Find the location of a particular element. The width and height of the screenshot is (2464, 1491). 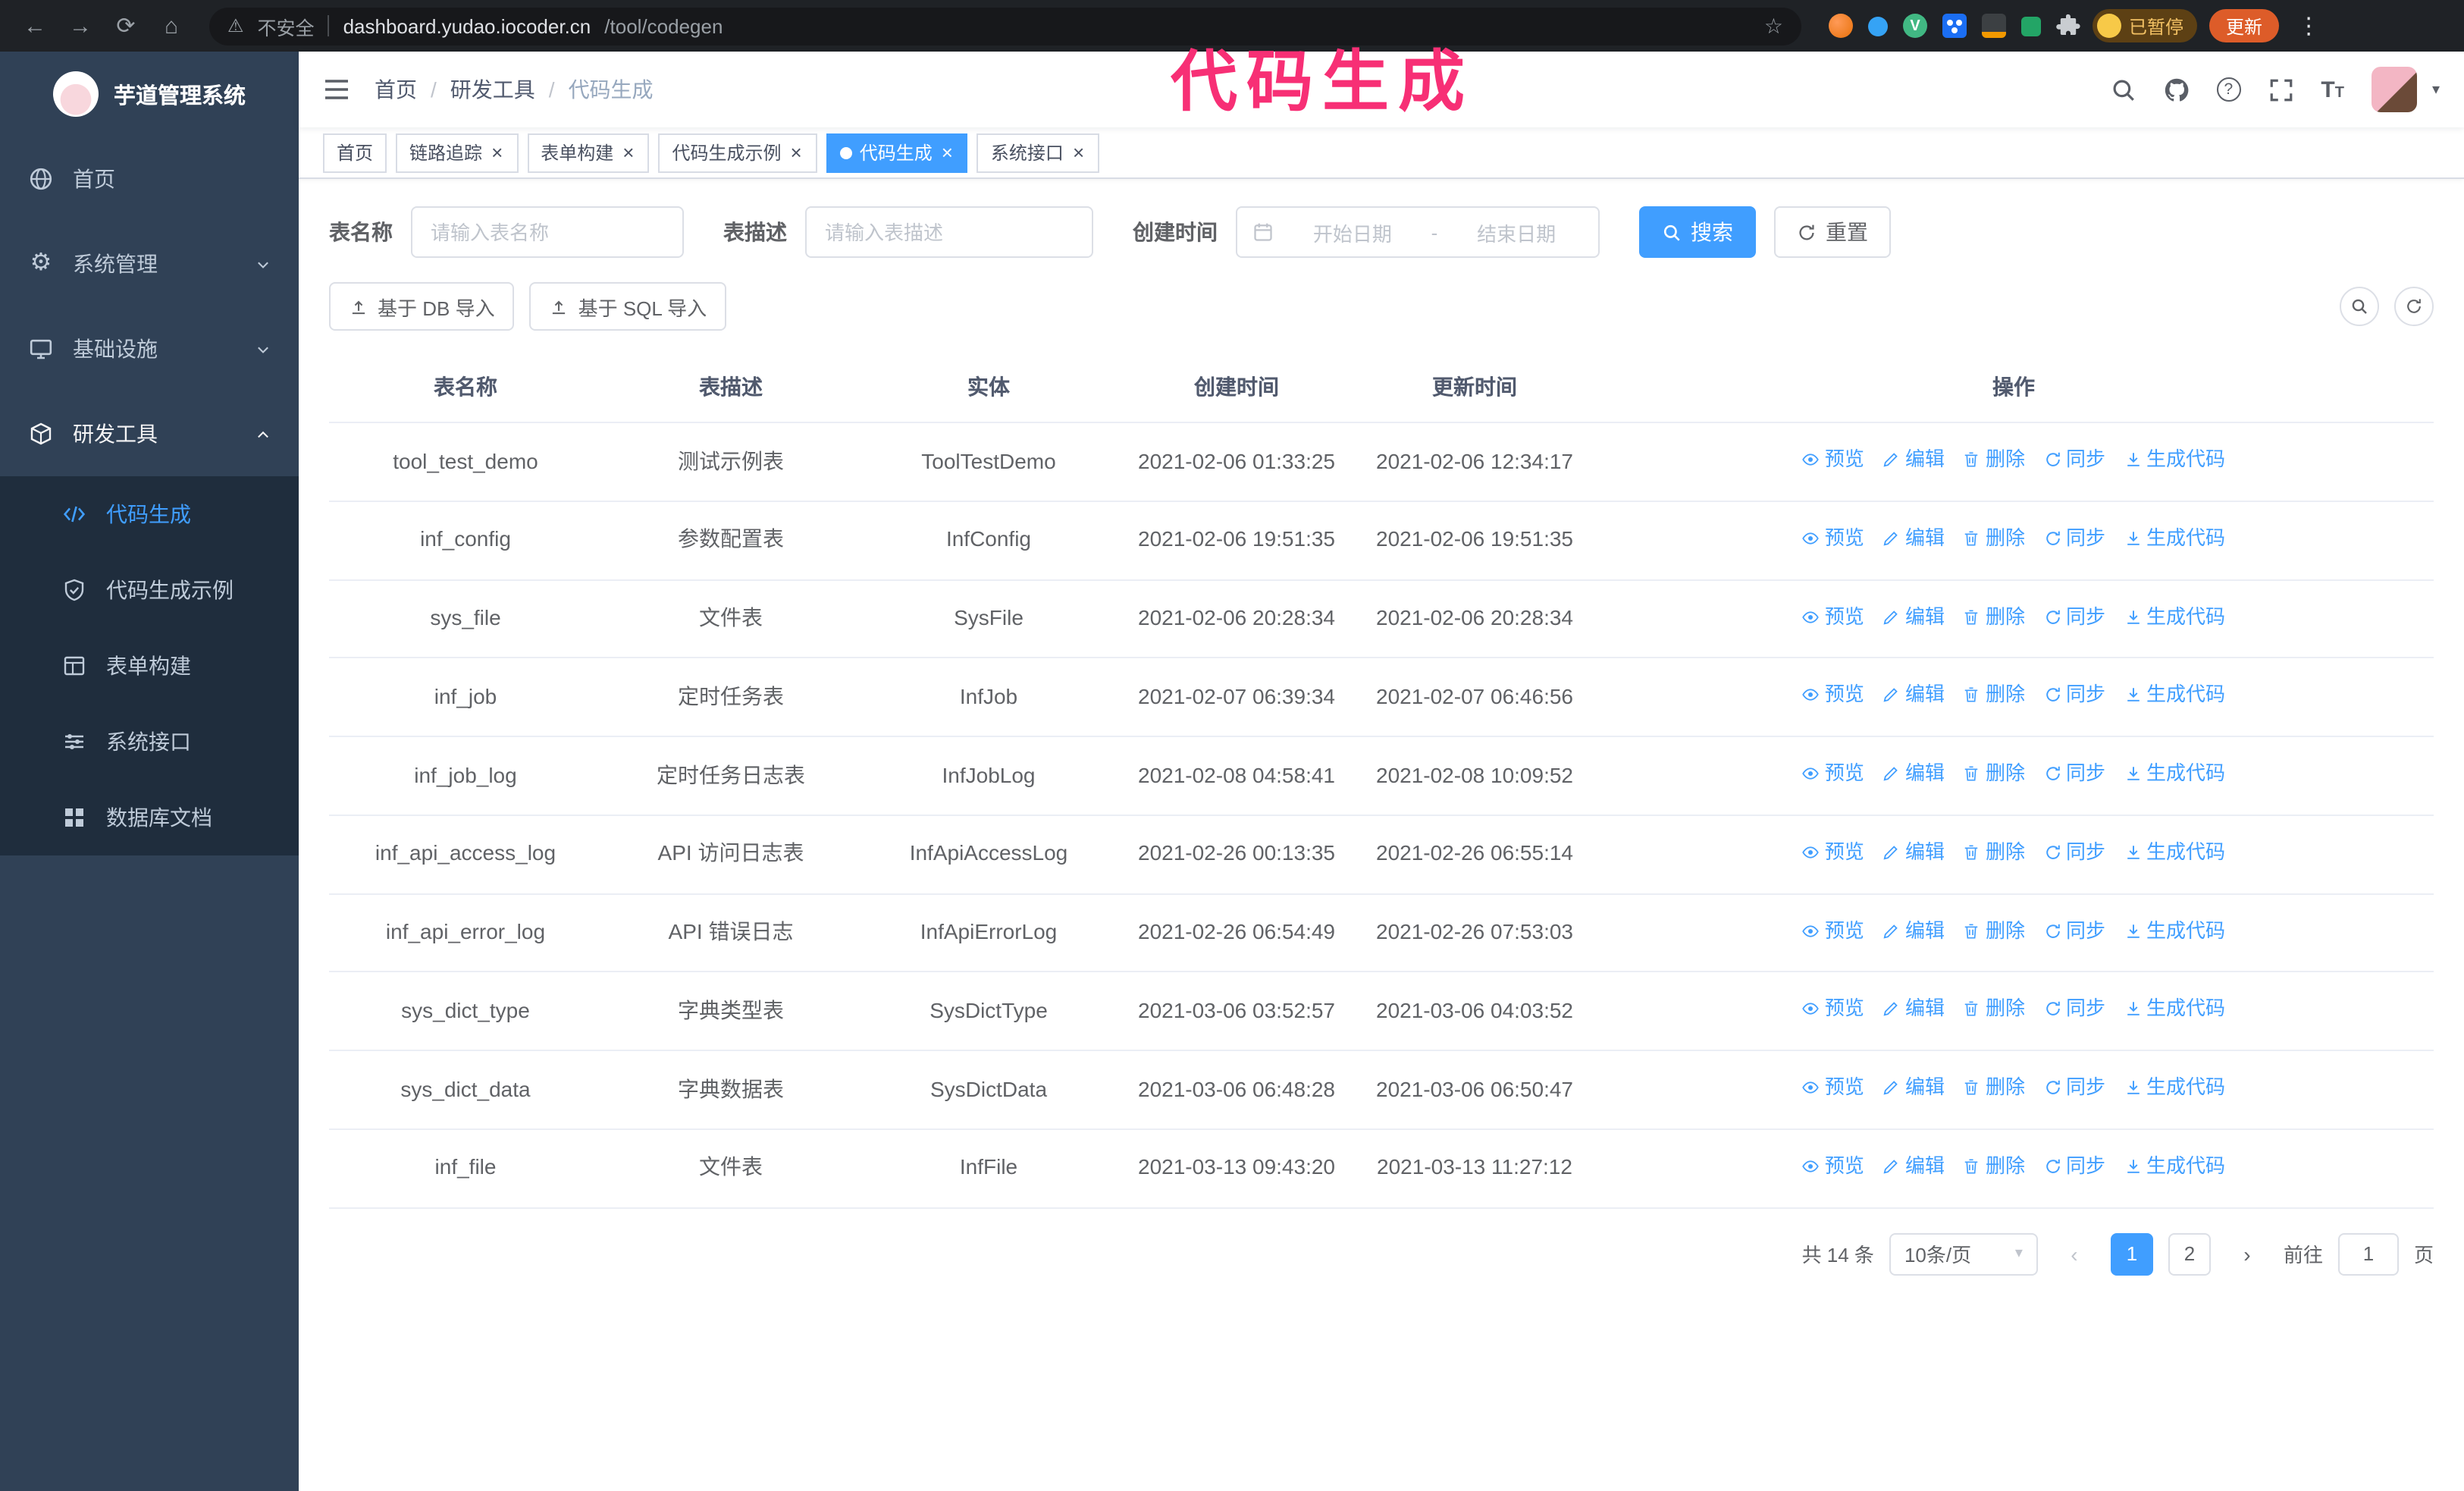

refresh-table-button is located at coordinates (2414, 306).